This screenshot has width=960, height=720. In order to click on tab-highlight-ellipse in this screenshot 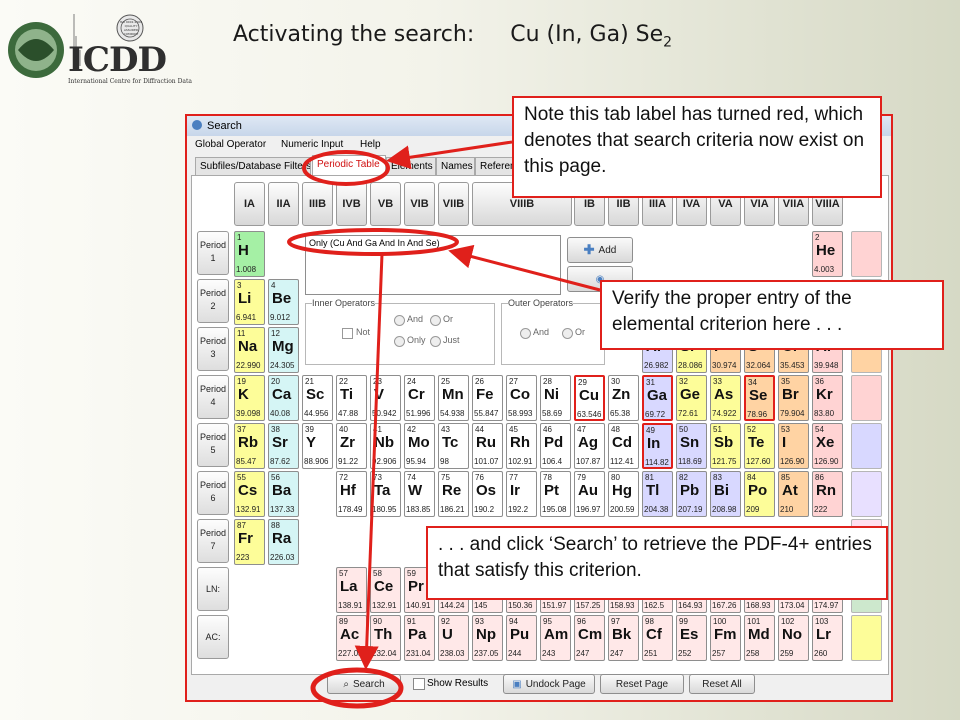, I will do `click(346, 168)`.